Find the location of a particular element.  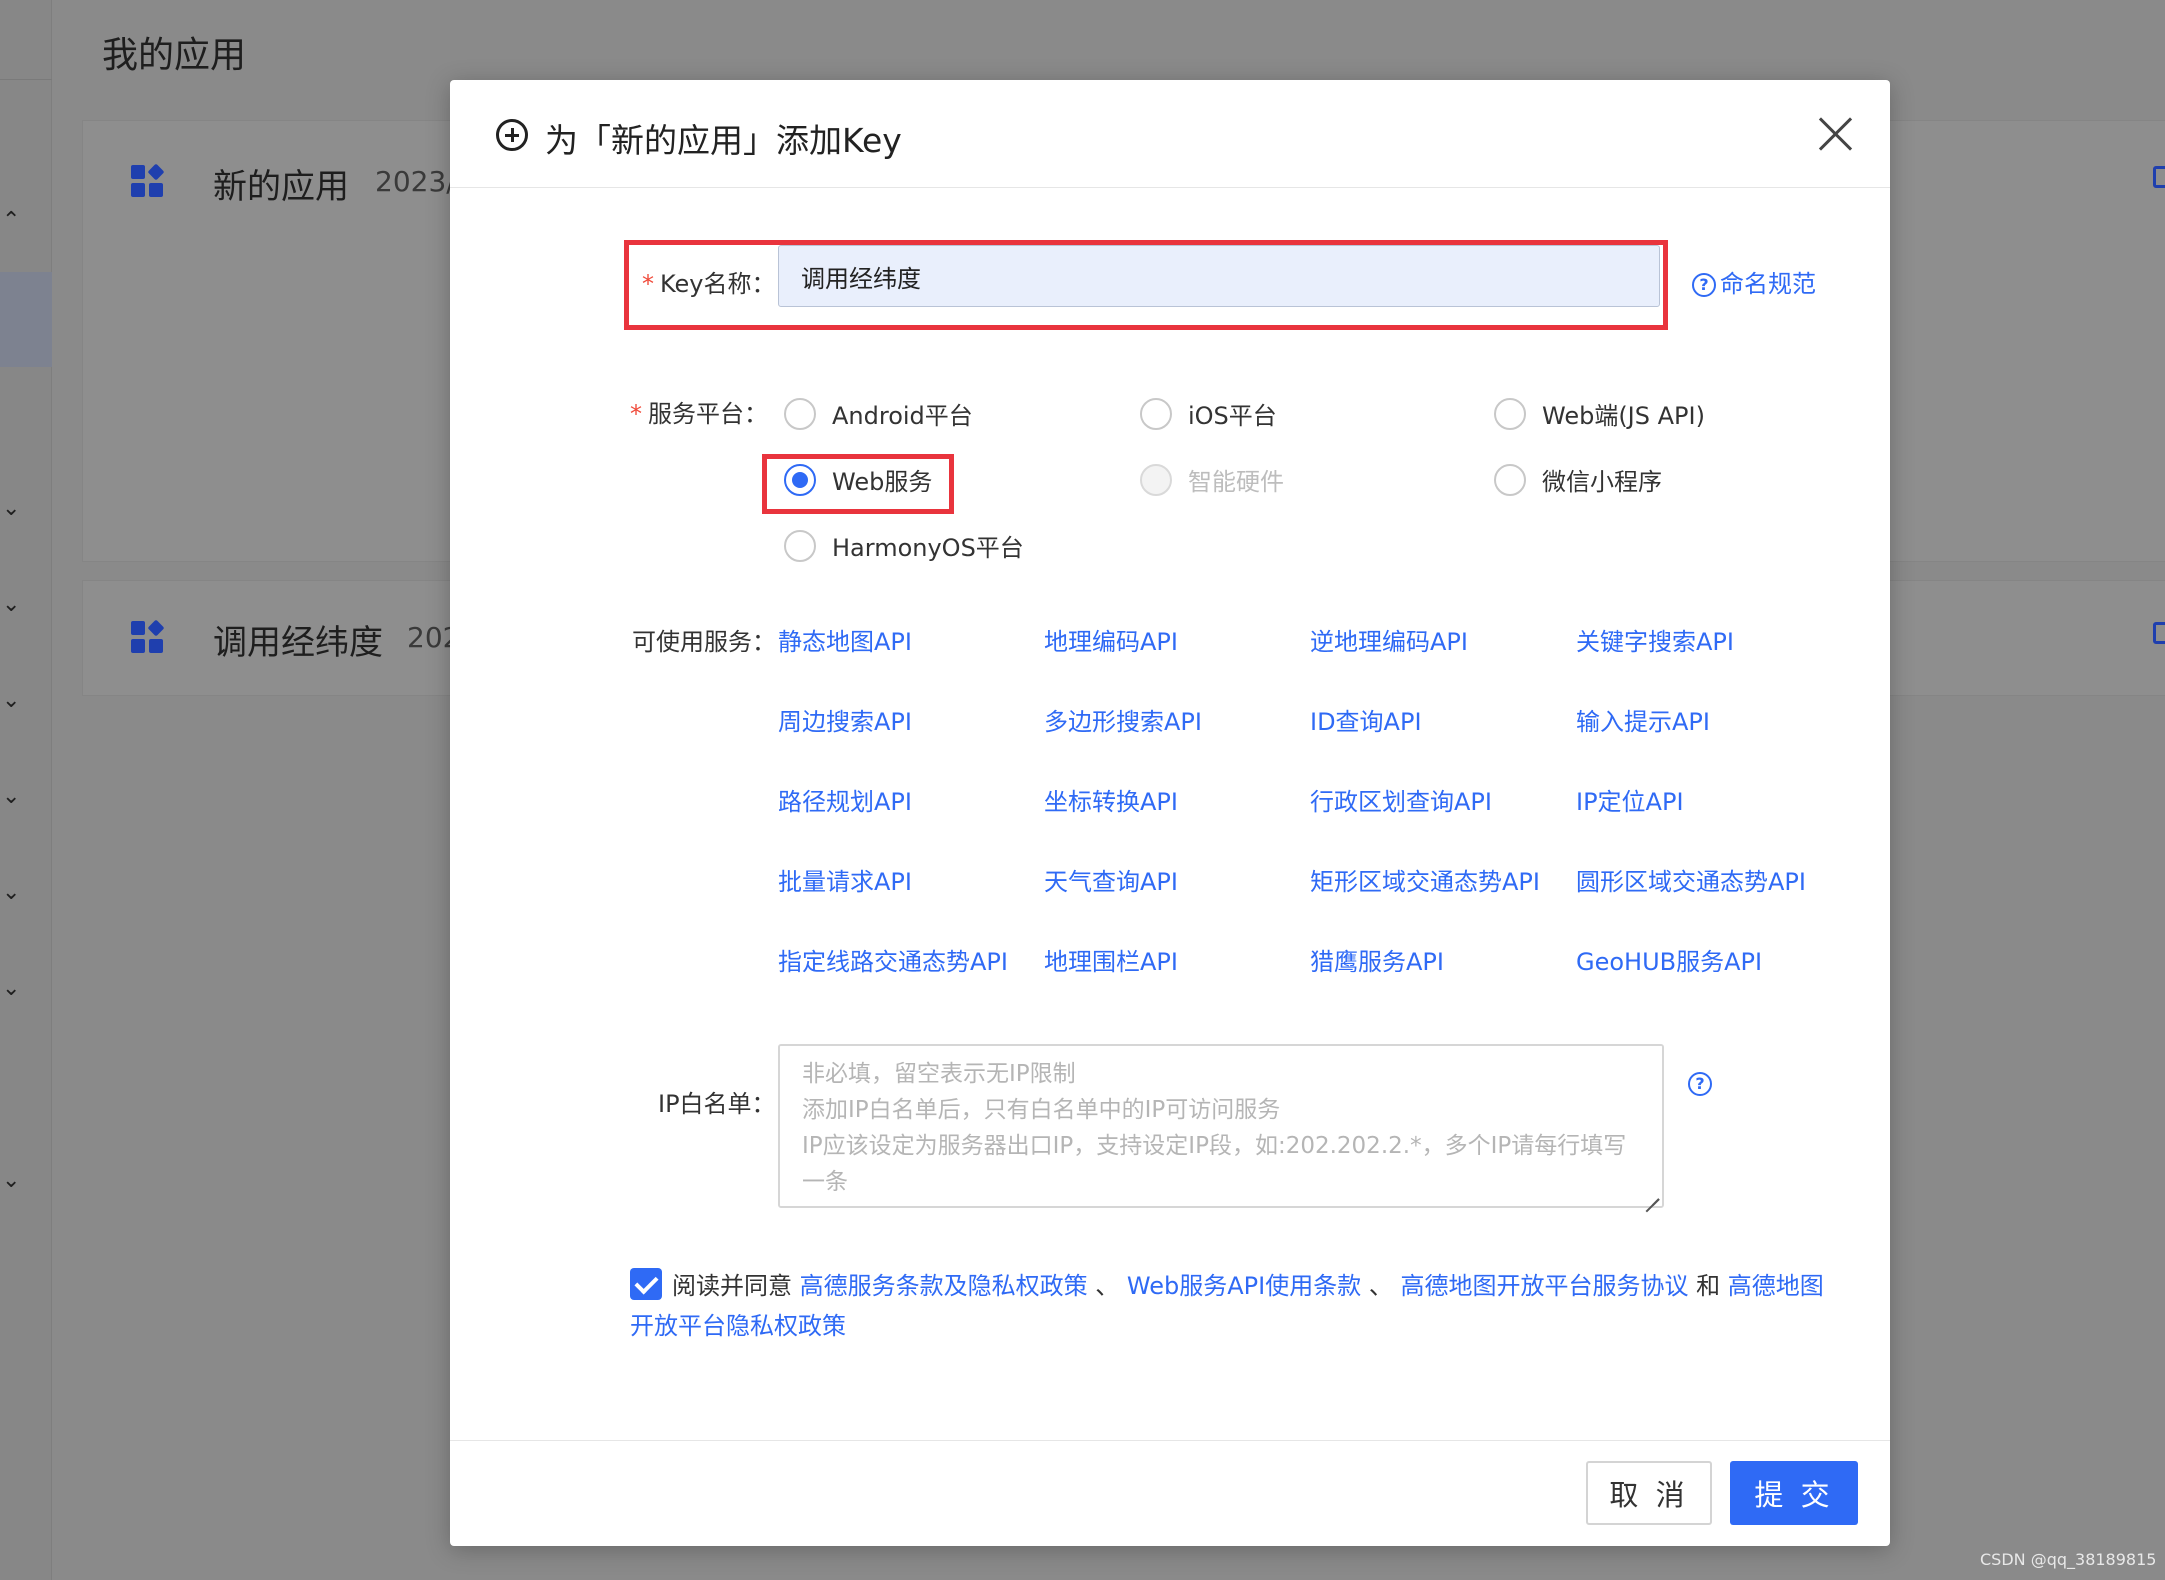

platform-agreement-link: 高德地图开放平台服务协议 is located at coordinates (1545, 1286).